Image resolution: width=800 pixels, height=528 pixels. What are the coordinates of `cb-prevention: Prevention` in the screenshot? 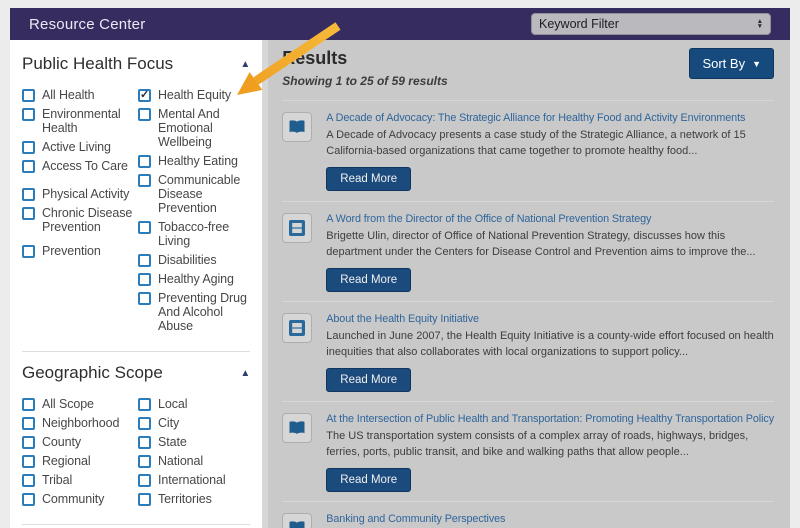 It's located at (80, 251).